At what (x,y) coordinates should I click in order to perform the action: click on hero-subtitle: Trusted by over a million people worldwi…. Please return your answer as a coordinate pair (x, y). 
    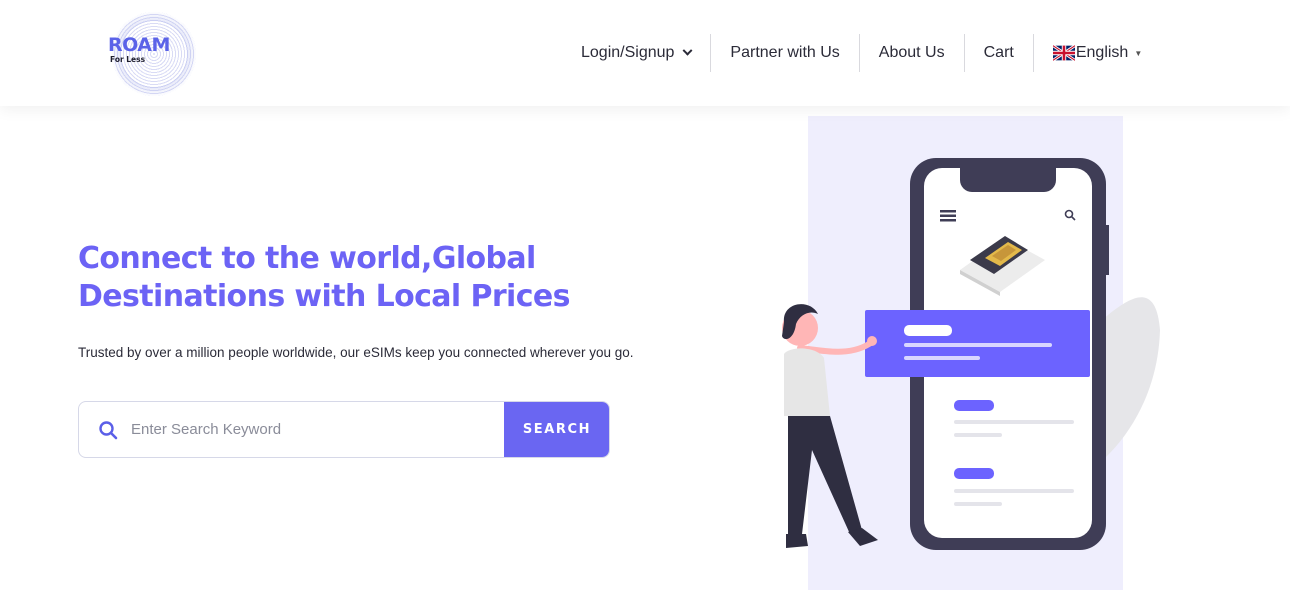
    Looking at the image, I should click on (356, 352).